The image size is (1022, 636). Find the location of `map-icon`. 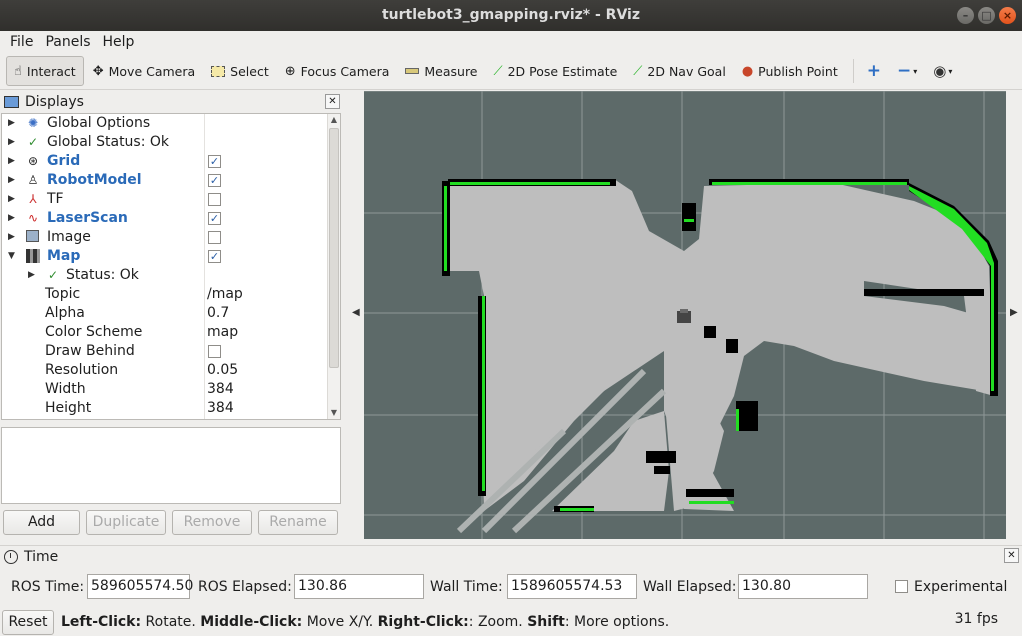

map-icon is located at coordinates (33, 256).